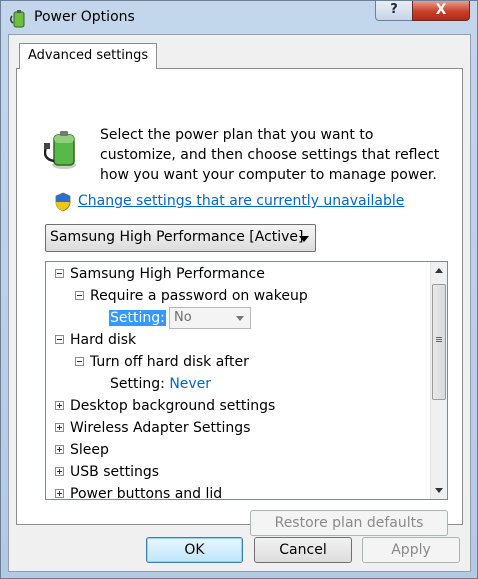 The width and height of the screenshot is (478, 579). Describe the element at coordinates (439, 342) in the screenshot. I see `scrollbar-thumb` at that location.